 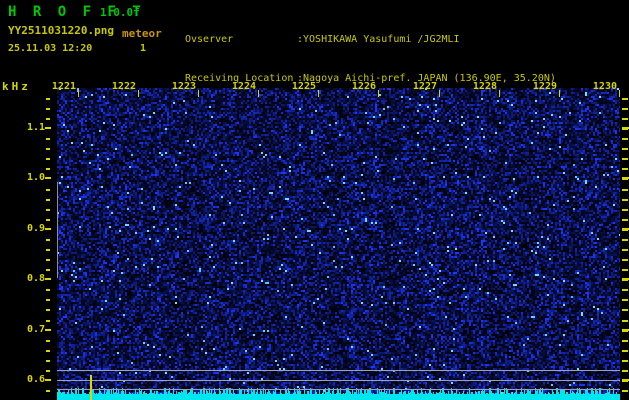 What do you see at coordinates (243, 86) in the screenshot?
I see `time-axis-label: 1224` at bounding box center [243, 86].